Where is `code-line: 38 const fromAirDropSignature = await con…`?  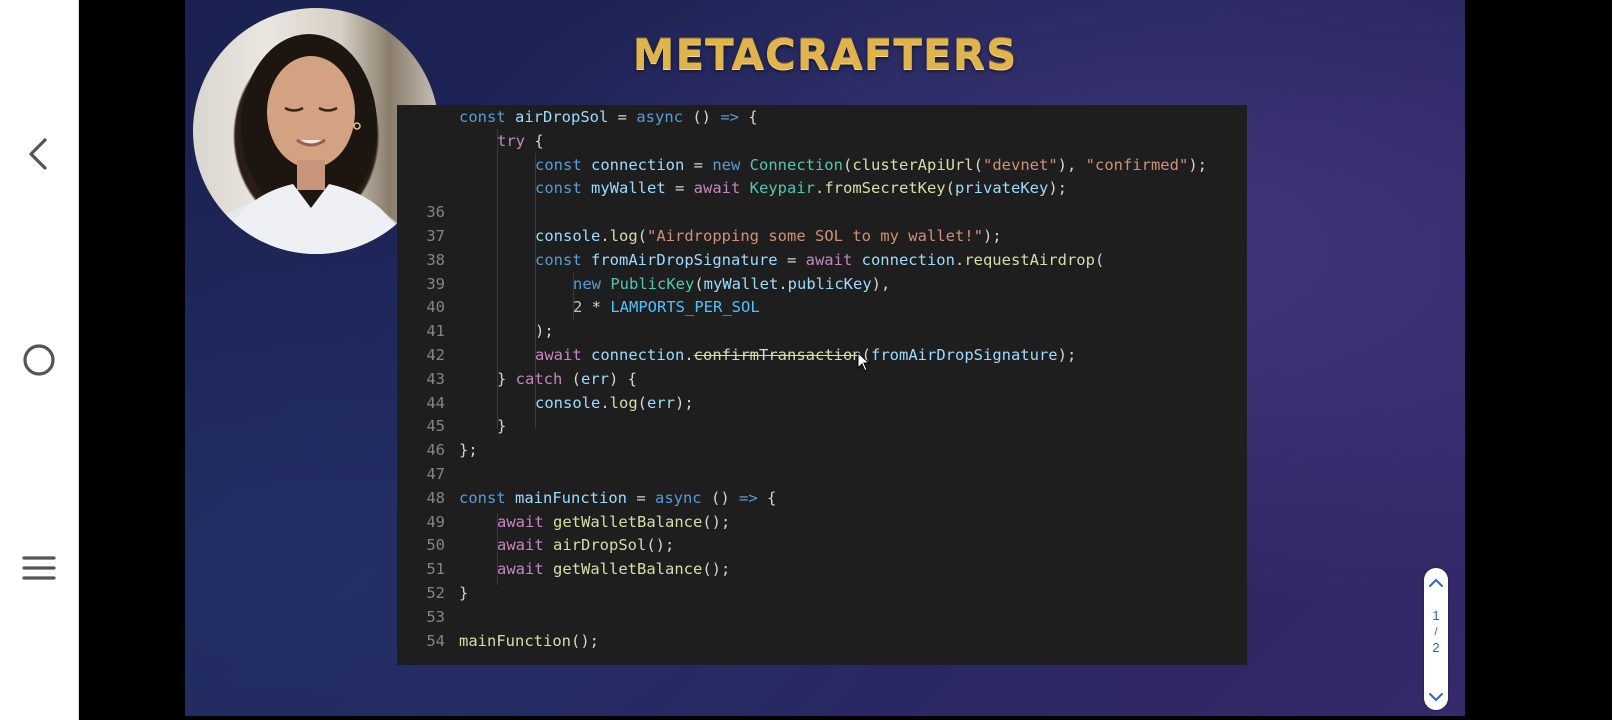 code-line: 38 const fromAirDropSignature = await con… is located at coordinates (750, 260).